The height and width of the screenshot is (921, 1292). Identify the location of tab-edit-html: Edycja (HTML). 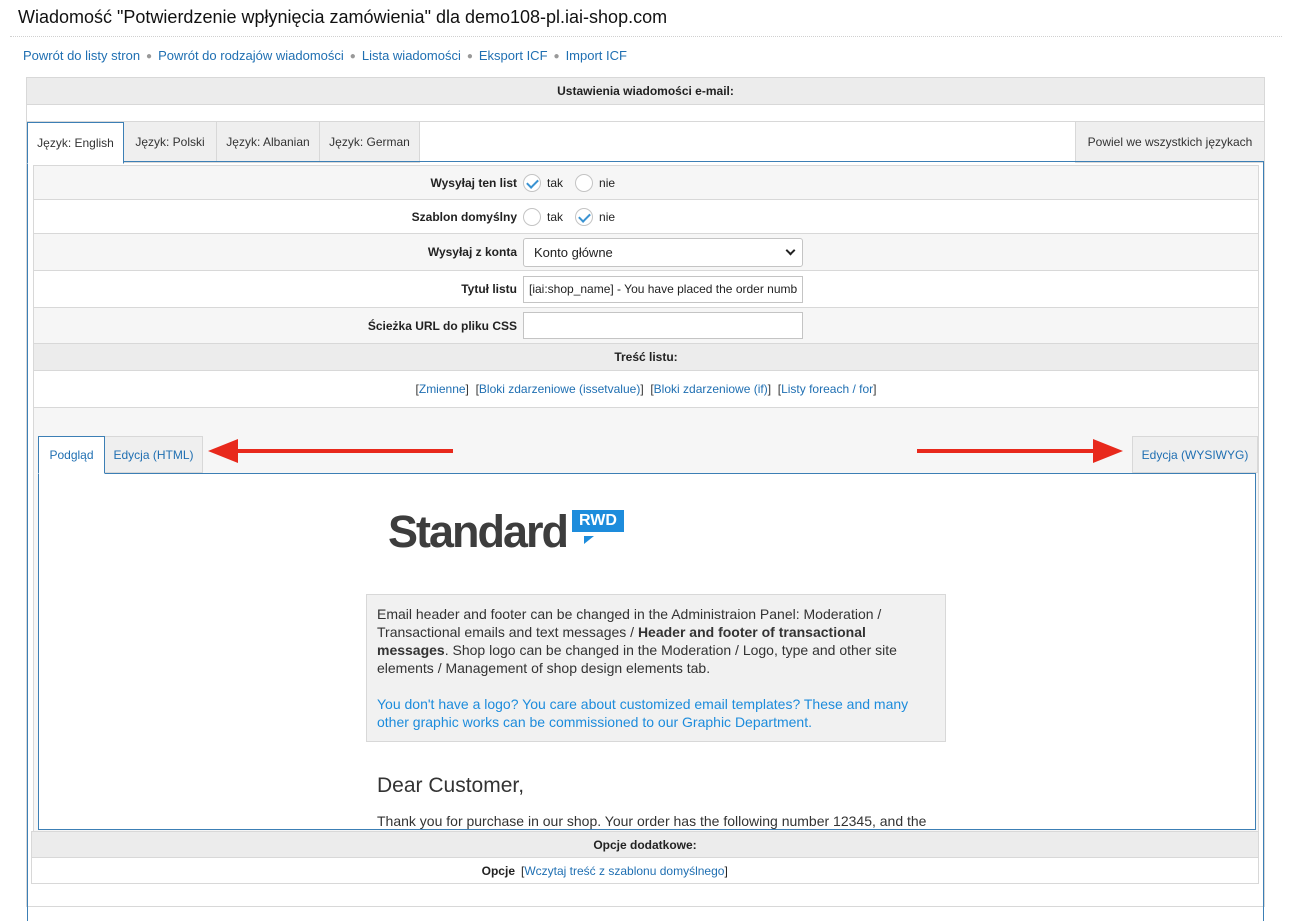
(153, 454).